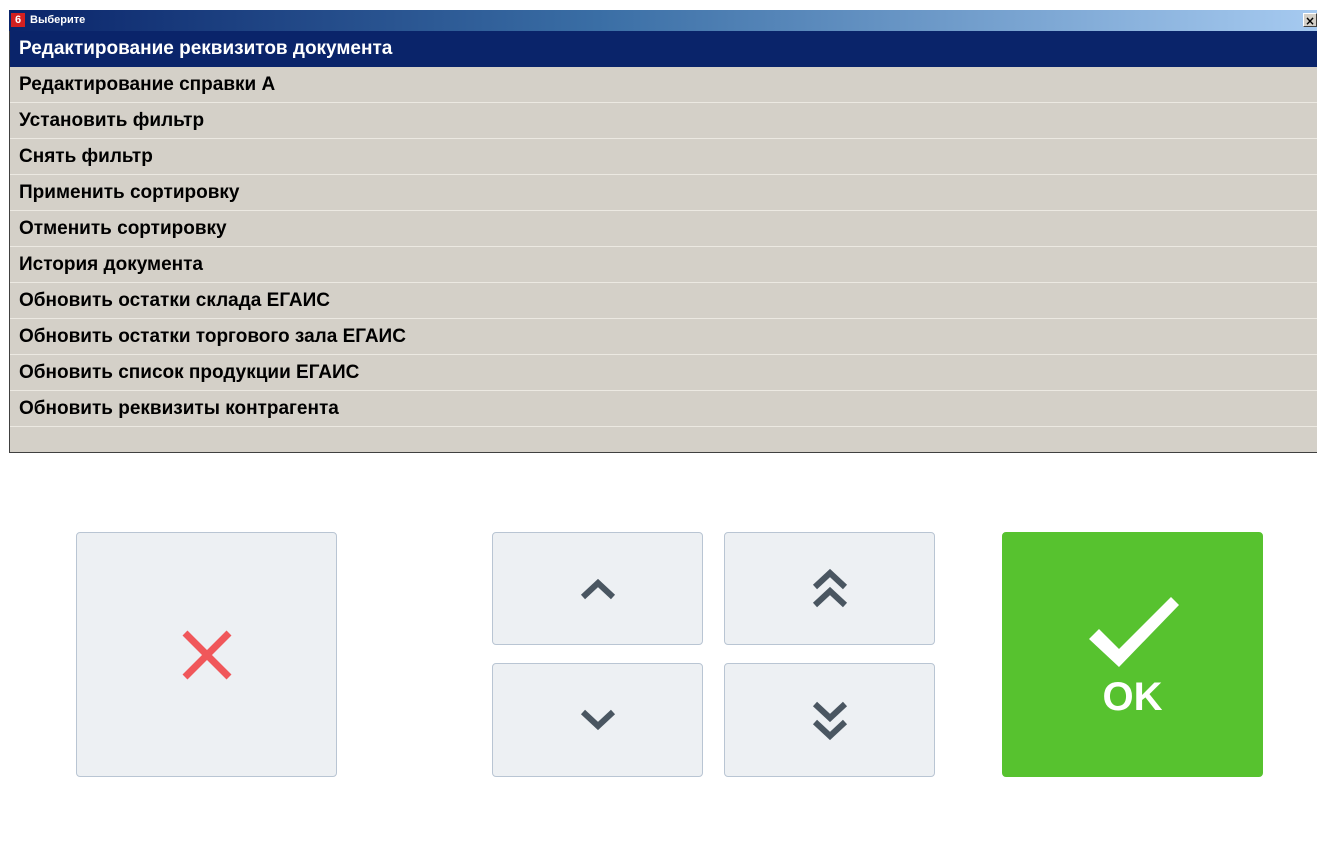 The width and height of the screenshot is (1317, 852). I want to click on scroll-up-button, so click(597, 588).